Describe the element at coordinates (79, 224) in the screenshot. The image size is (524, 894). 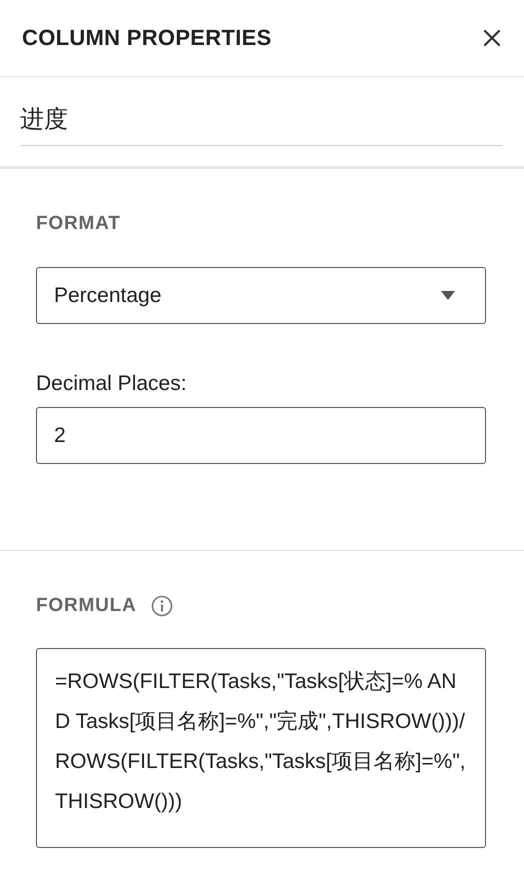
I see `format-label: FORMAT` at that location.